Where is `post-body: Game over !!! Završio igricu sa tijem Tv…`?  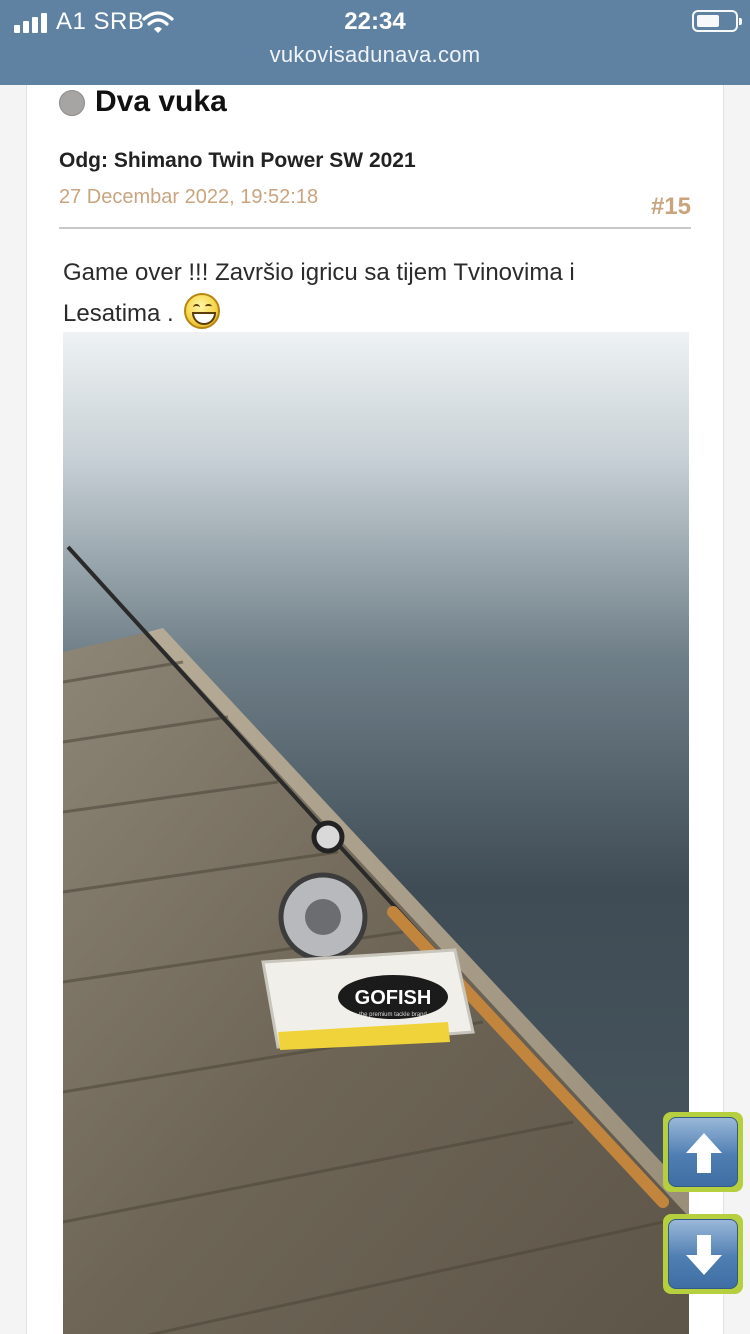 post-body: Game over !!! Završio igricu sa tijem Tv… is located at coordinates (373, 293).